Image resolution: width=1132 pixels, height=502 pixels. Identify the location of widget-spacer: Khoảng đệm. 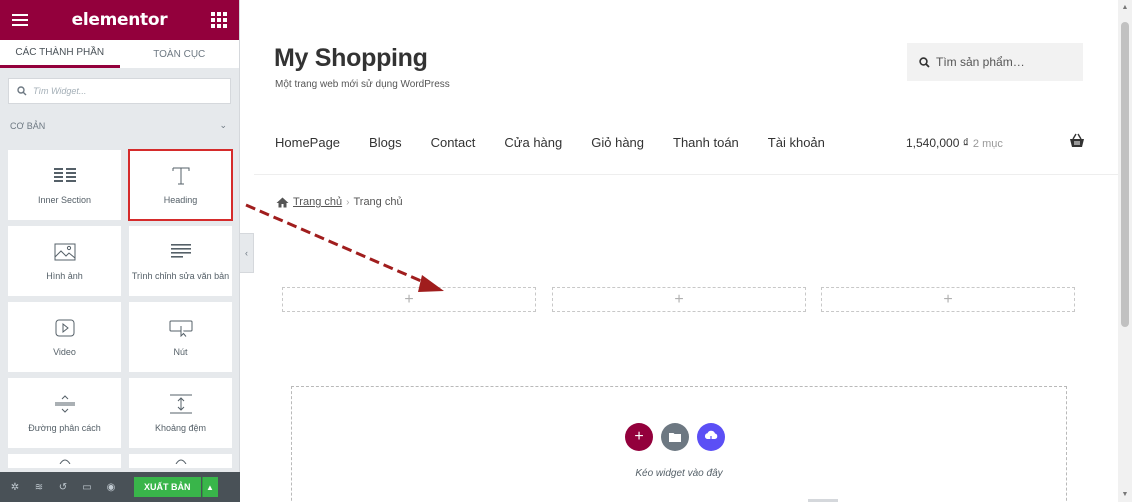
(180, 413).